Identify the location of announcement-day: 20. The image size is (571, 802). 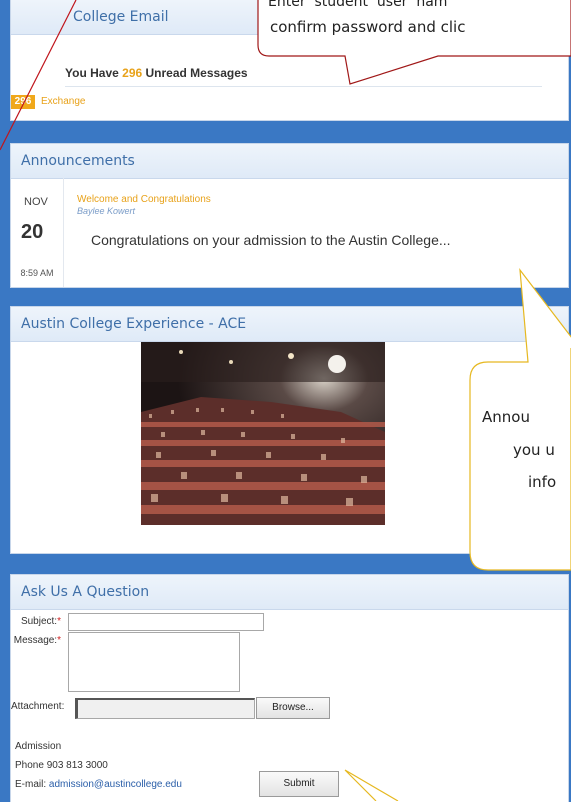
(32, 232).